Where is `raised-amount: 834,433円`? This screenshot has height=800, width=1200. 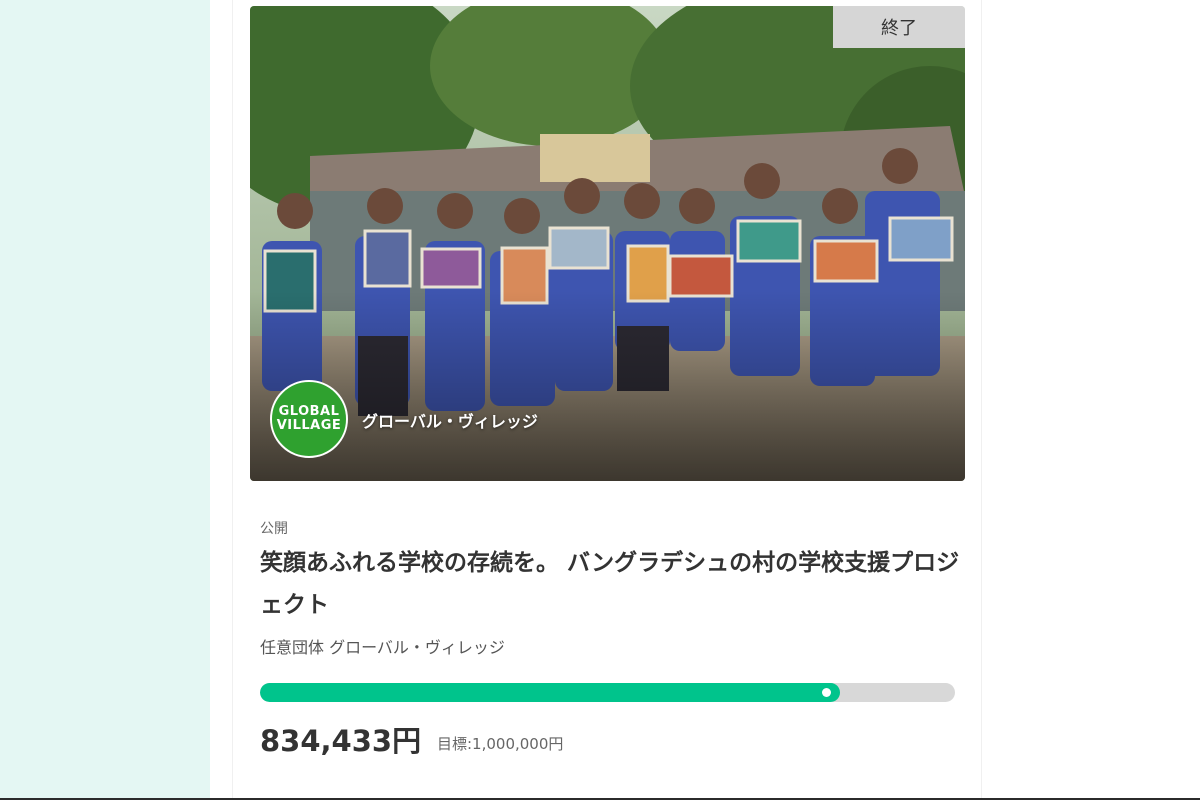
raised-amount: 834,433円 is located at coordinates (341, 741).